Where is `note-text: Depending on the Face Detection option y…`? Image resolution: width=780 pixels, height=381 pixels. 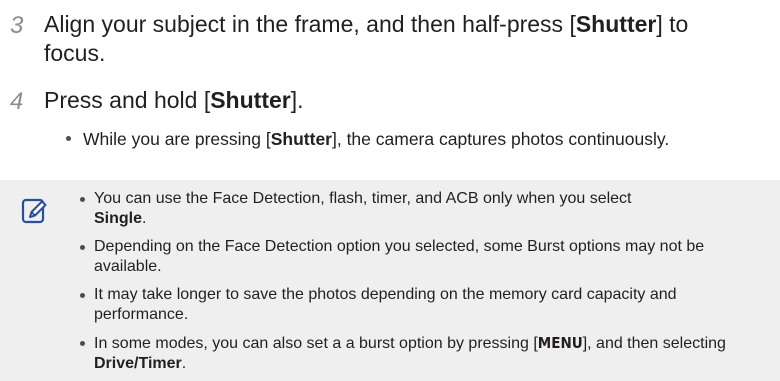 note-text: Depending on the Face Detection option y… is located at coordinates (399, 256).